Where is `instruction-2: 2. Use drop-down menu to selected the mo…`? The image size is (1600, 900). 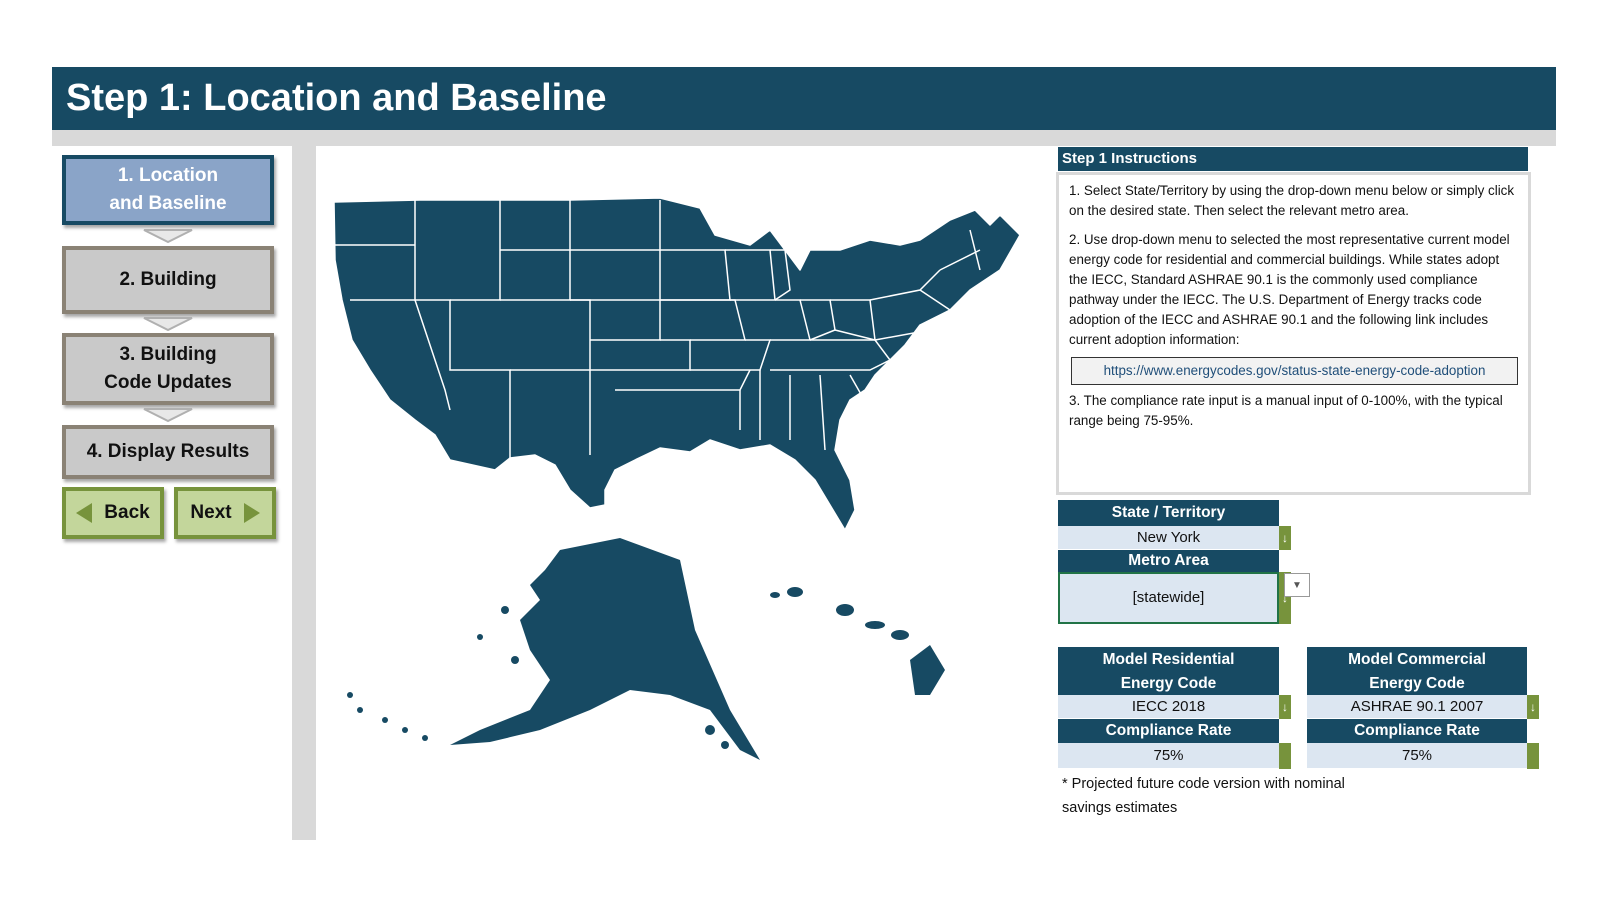
instruction-2: 2. Use drop-down menu to selected the mo… is located at coordinates (1289, 289).